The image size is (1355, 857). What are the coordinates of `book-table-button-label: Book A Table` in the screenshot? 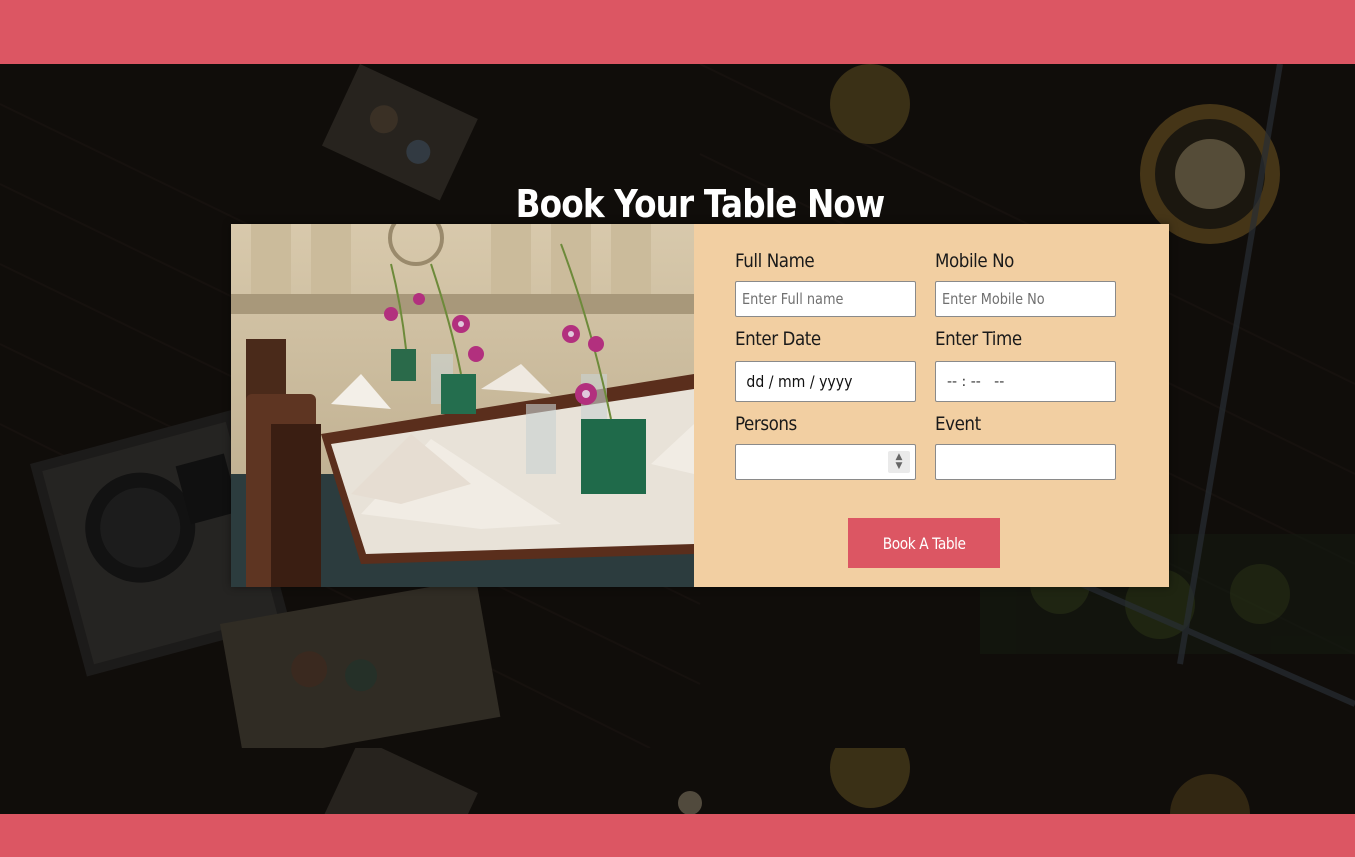 It's located at (924, 543).